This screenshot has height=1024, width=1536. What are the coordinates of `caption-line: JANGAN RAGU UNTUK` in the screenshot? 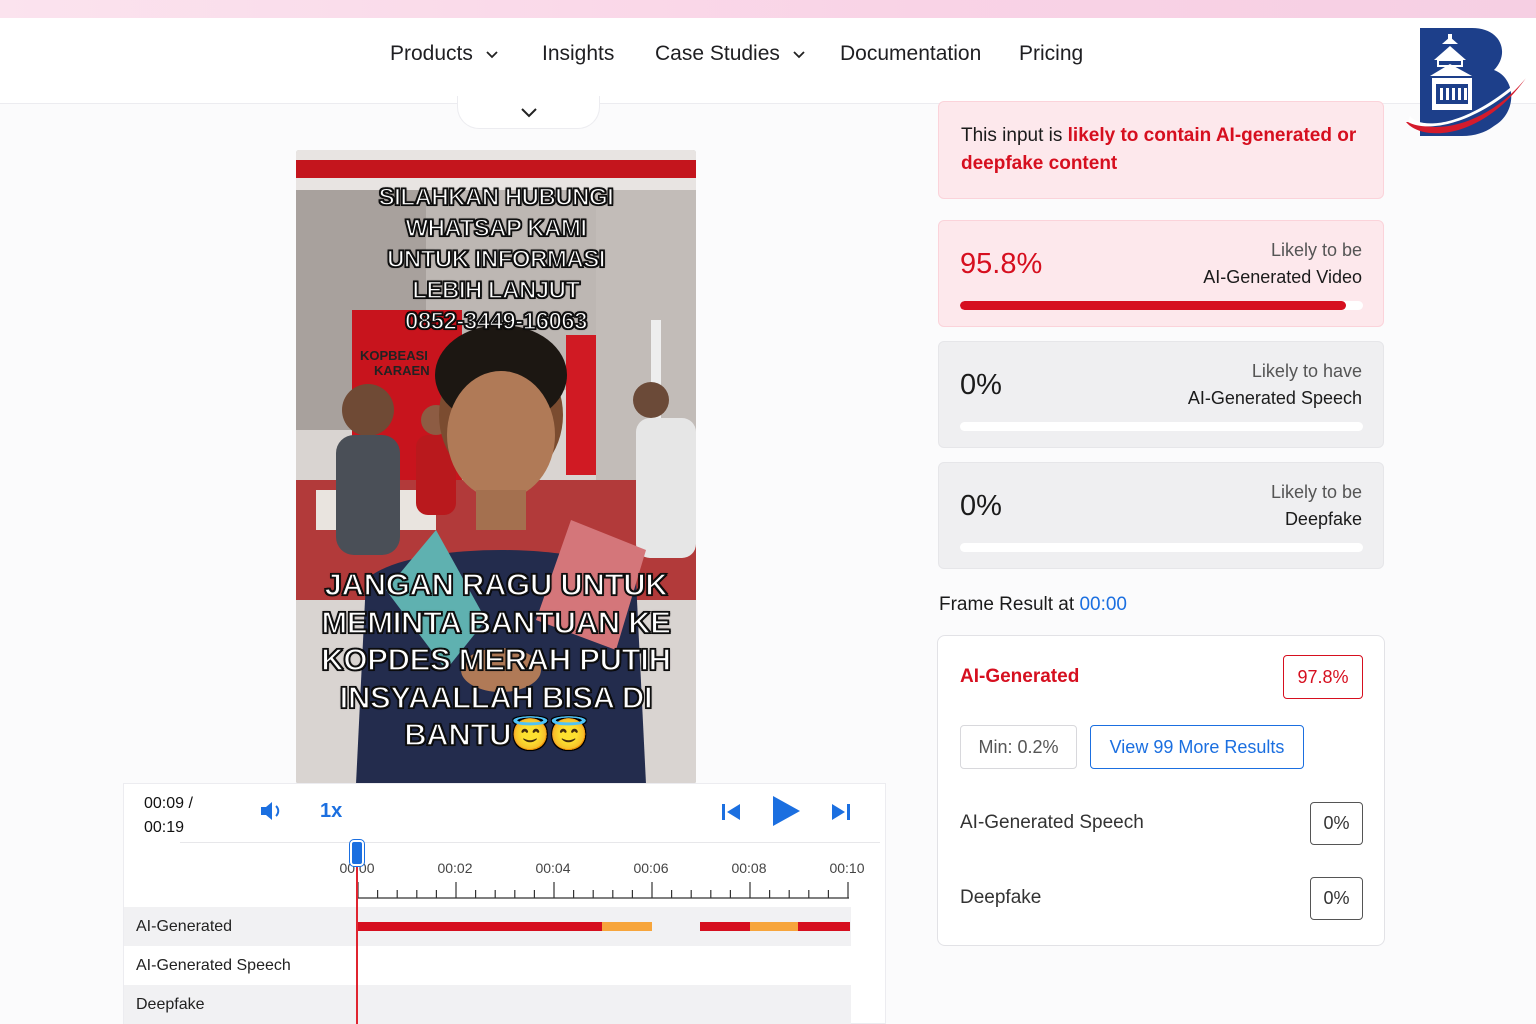 It's located at (496, 584).